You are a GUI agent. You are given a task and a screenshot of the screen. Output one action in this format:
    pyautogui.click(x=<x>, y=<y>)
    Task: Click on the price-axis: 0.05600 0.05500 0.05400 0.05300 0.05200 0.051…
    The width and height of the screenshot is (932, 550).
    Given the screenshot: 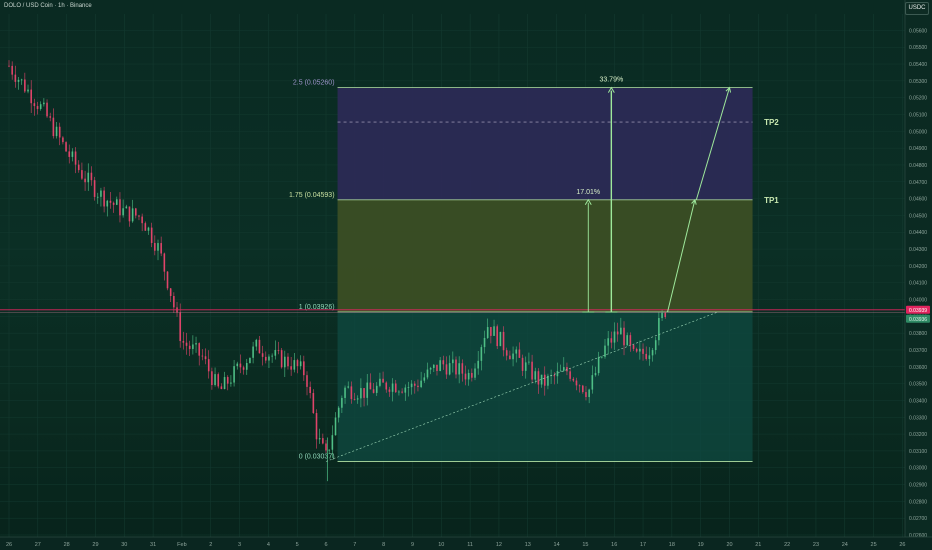 What is the action you would take?
    pyautogui.click(x=918, y=275)
    